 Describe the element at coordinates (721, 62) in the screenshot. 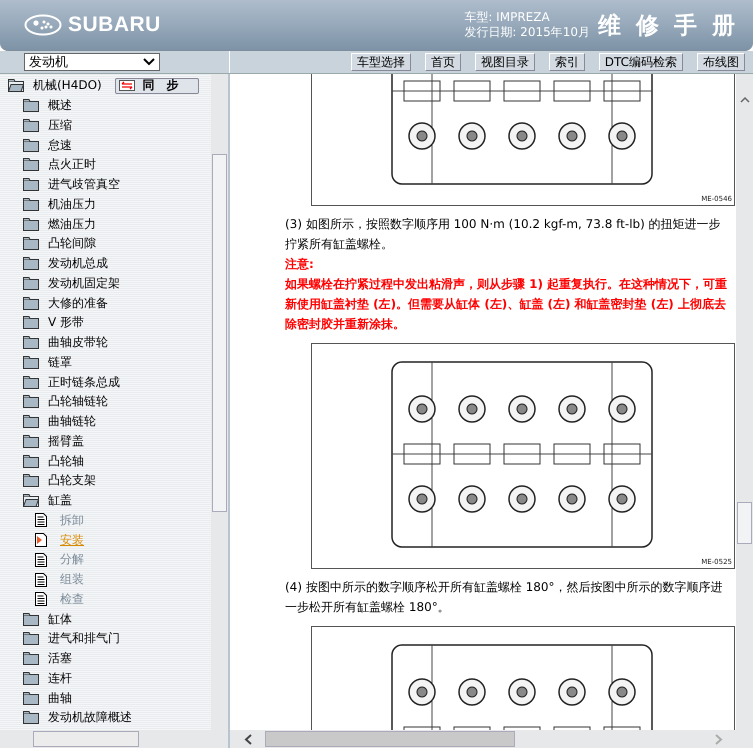

I see `nav-button: 布线图` at that location.